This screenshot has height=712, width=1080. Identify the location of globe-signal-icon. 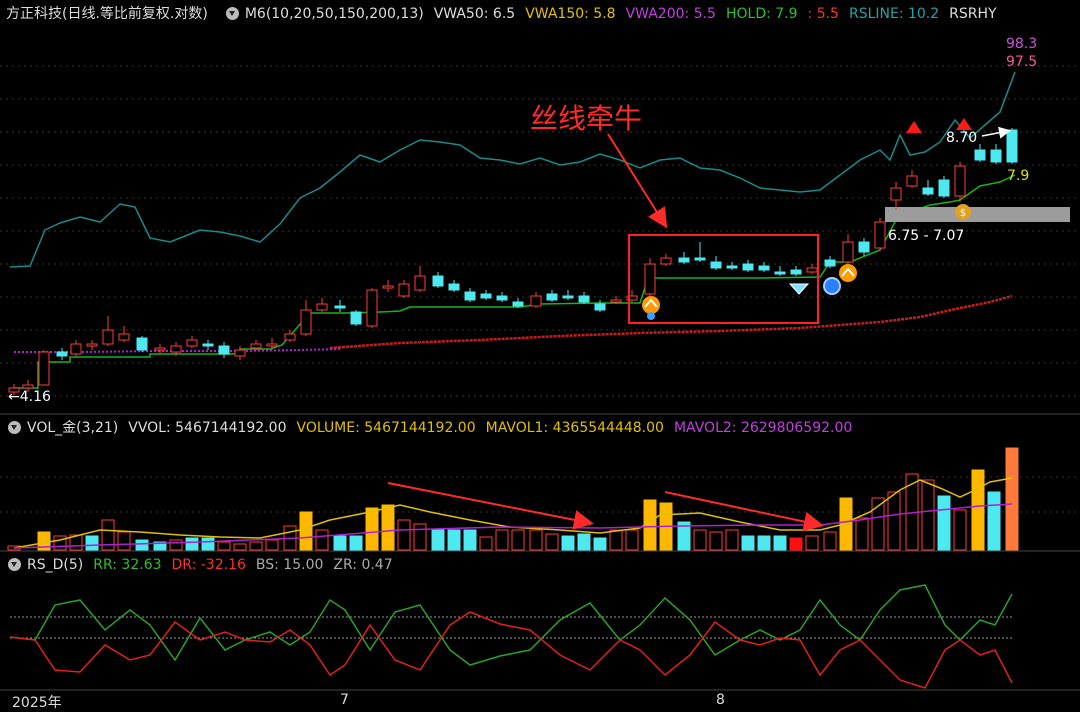
(832, 286).